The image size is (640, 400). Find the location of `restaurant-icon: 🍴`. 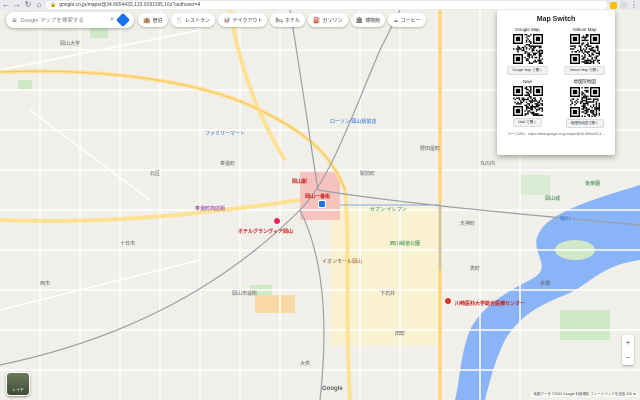

restaurant-icon: 🍴 is located at coordinates (179, 20).